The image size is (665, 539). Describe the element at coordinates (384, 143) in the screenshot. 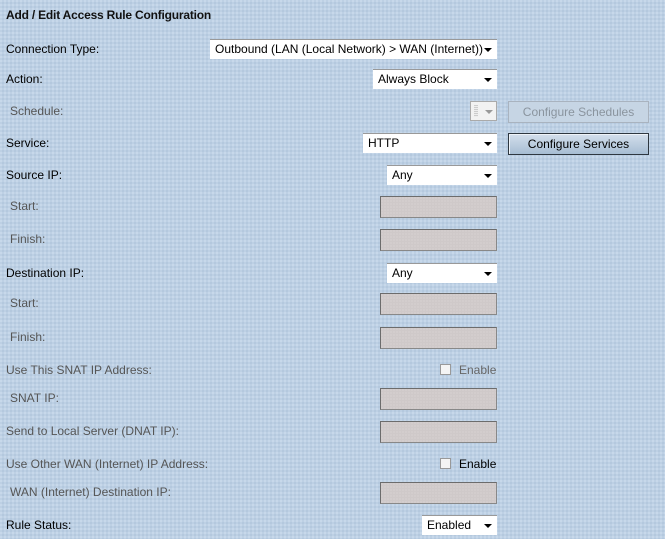

I see `service-value: HTTP` at that location.